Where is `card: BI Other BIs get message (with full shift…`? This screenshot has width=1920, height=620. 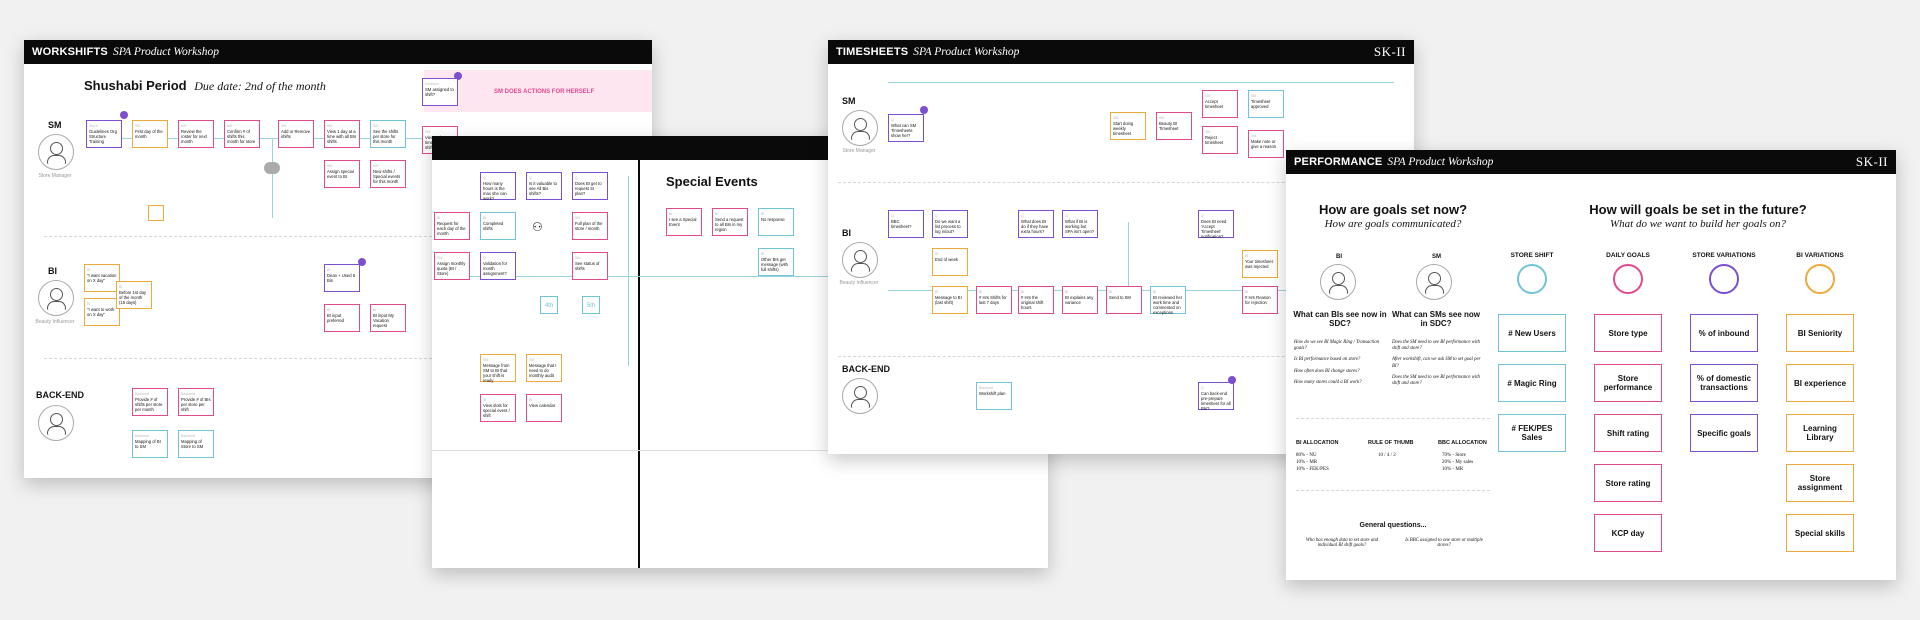
card: BI Other BIs get message (with full shift… is located at coordinates (776, 262).